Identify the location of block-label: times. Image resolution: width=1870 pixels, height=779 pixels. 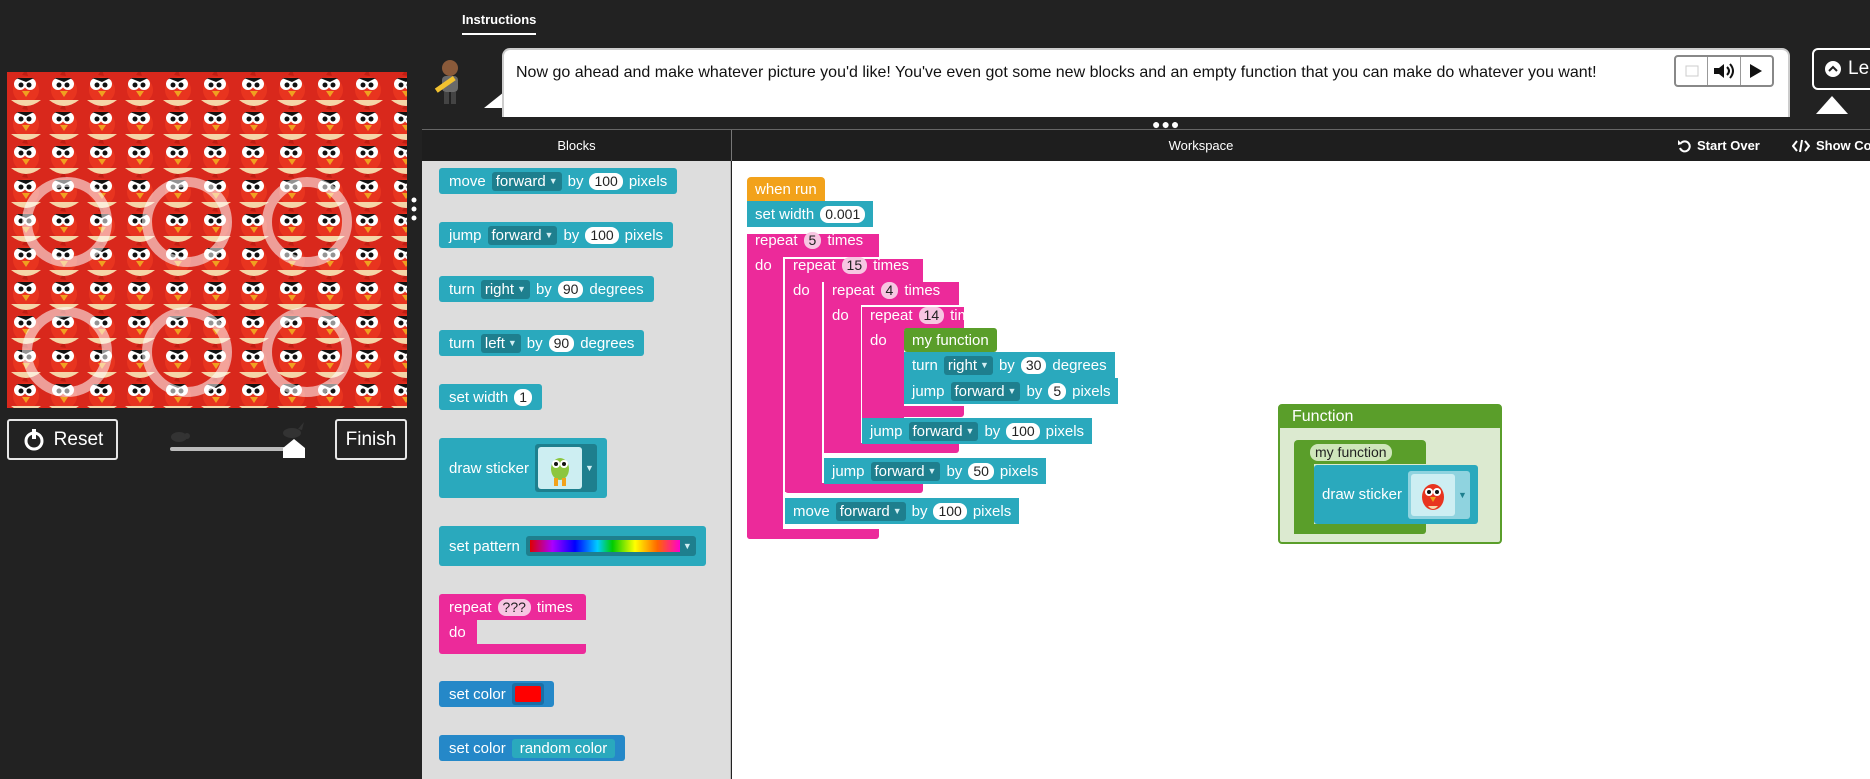
(922, 290).